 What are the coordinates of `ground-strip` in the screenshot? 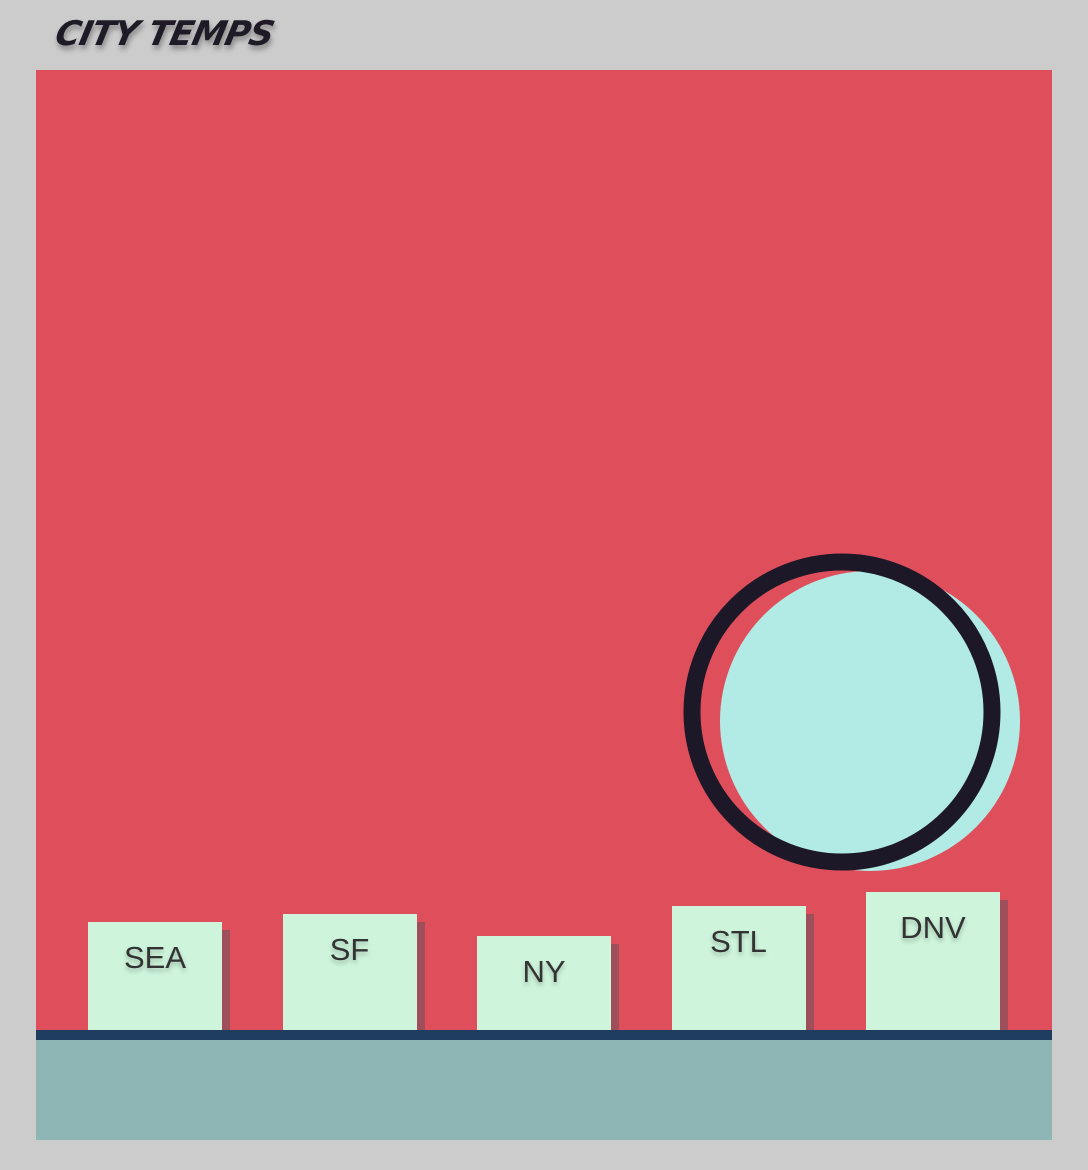 It's located at (544, 1090).